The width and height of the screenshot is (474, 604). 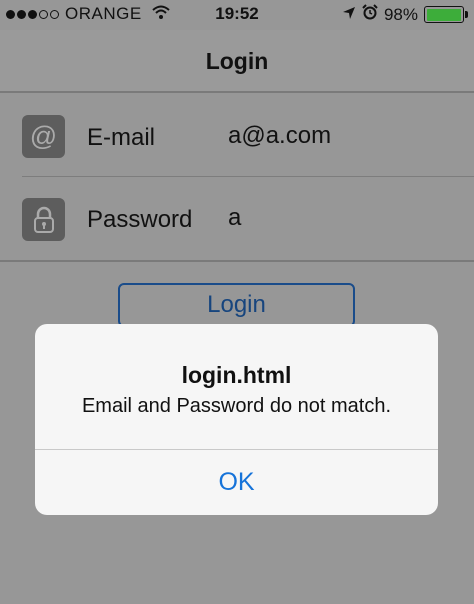 I want to click on padlock-icon, so click(x=43, y=219).